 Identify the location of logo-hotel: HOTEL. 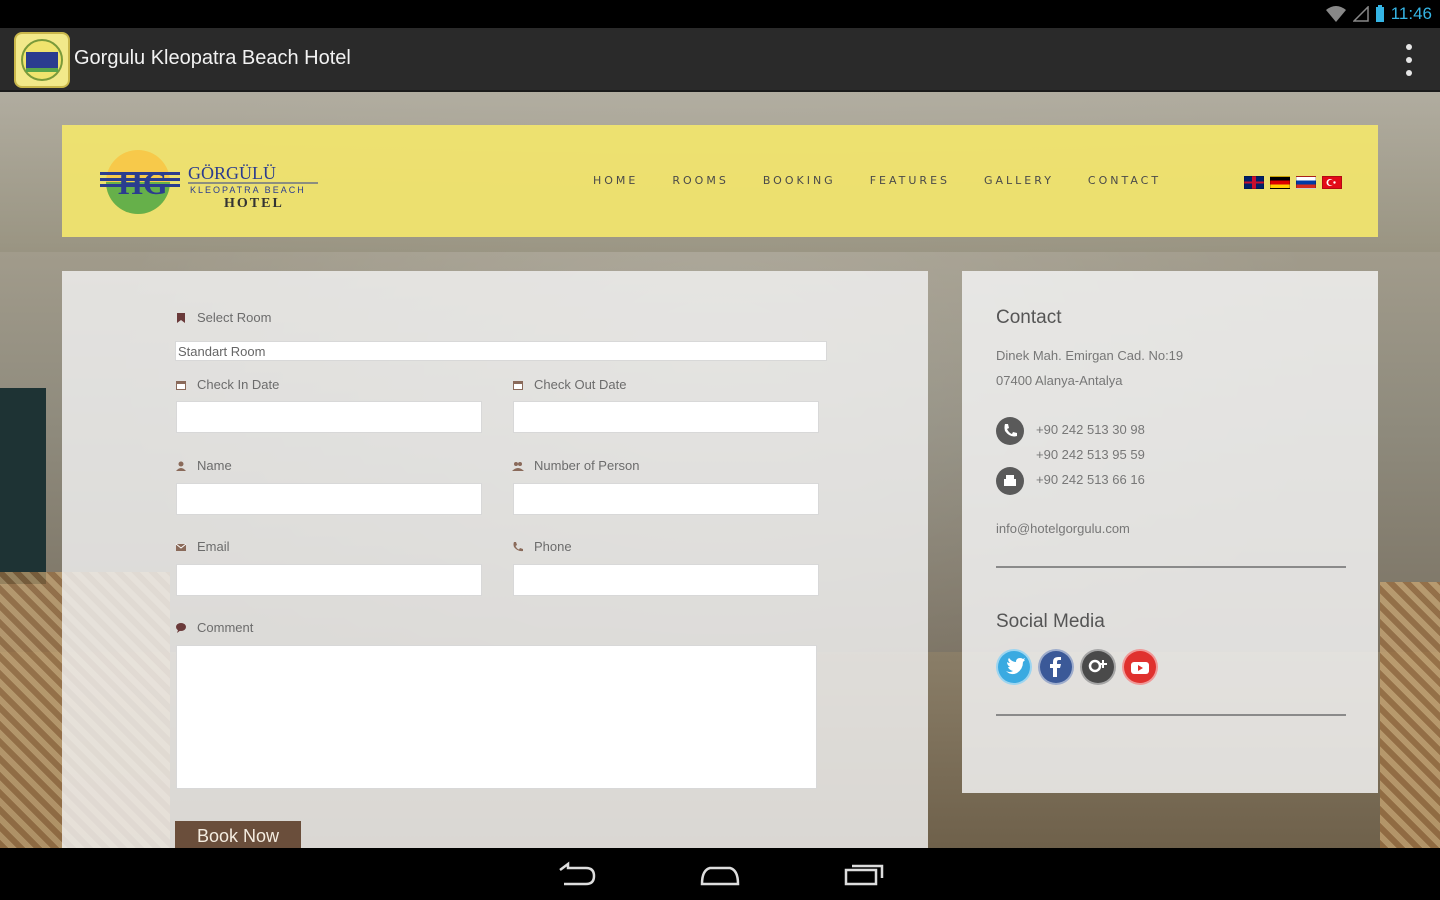
(254, 203).